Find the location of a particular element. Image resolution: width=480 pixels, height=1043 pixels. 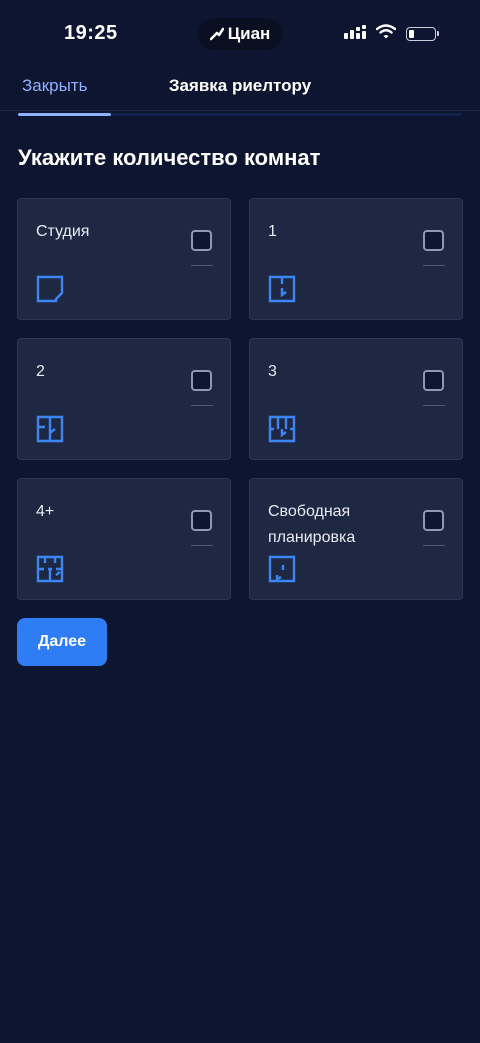

next-button: Далее is located at coordinates (62, 642).